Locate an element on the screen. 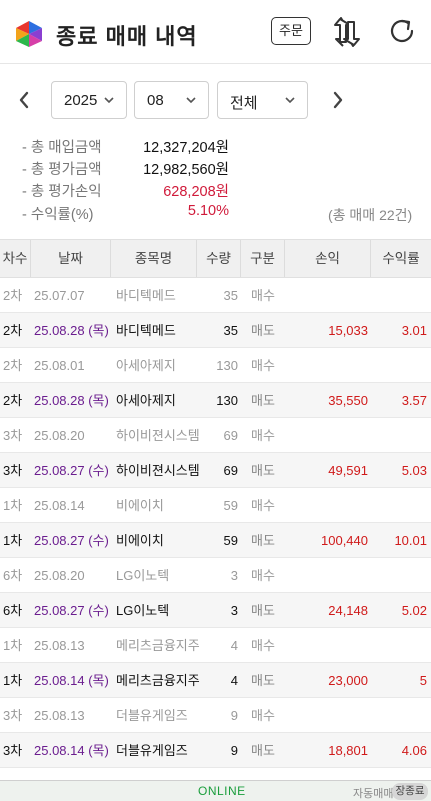 The image size is (431, 801). cell-quantity: 69 is located at coordinates (230, 435).